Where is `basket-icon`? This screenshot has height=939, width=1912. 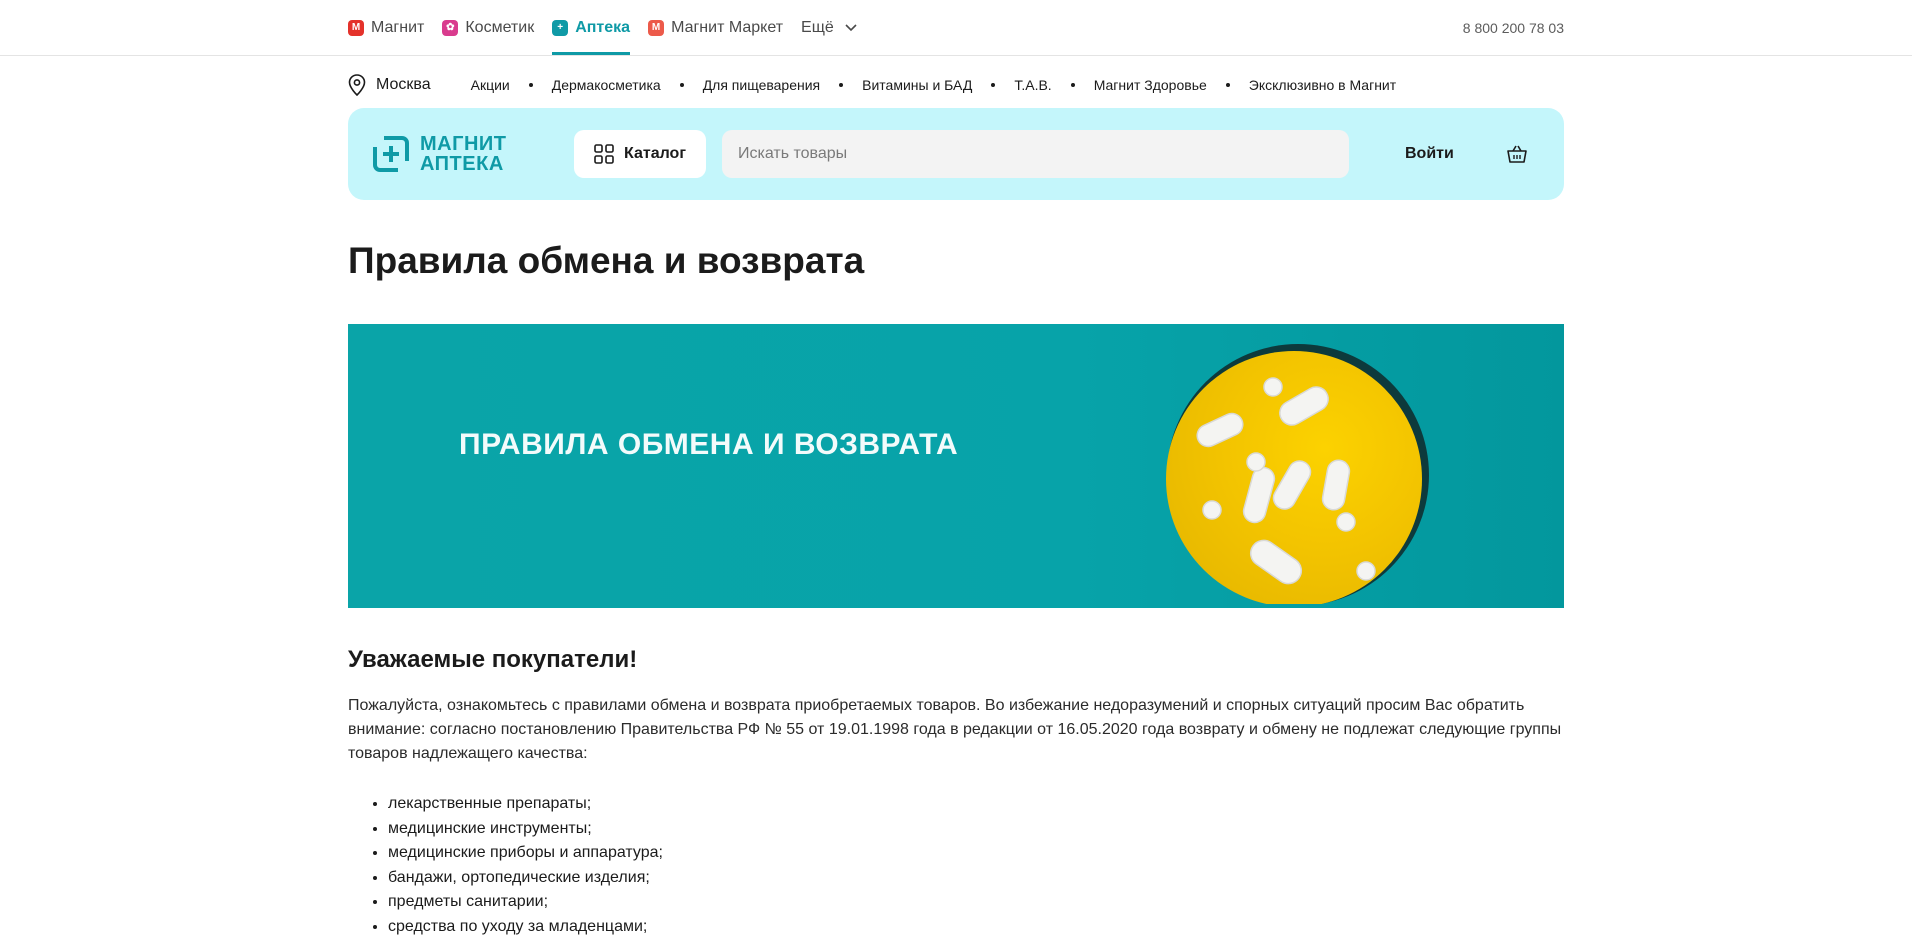 basket-icon is located at coordinates (1517, 154).